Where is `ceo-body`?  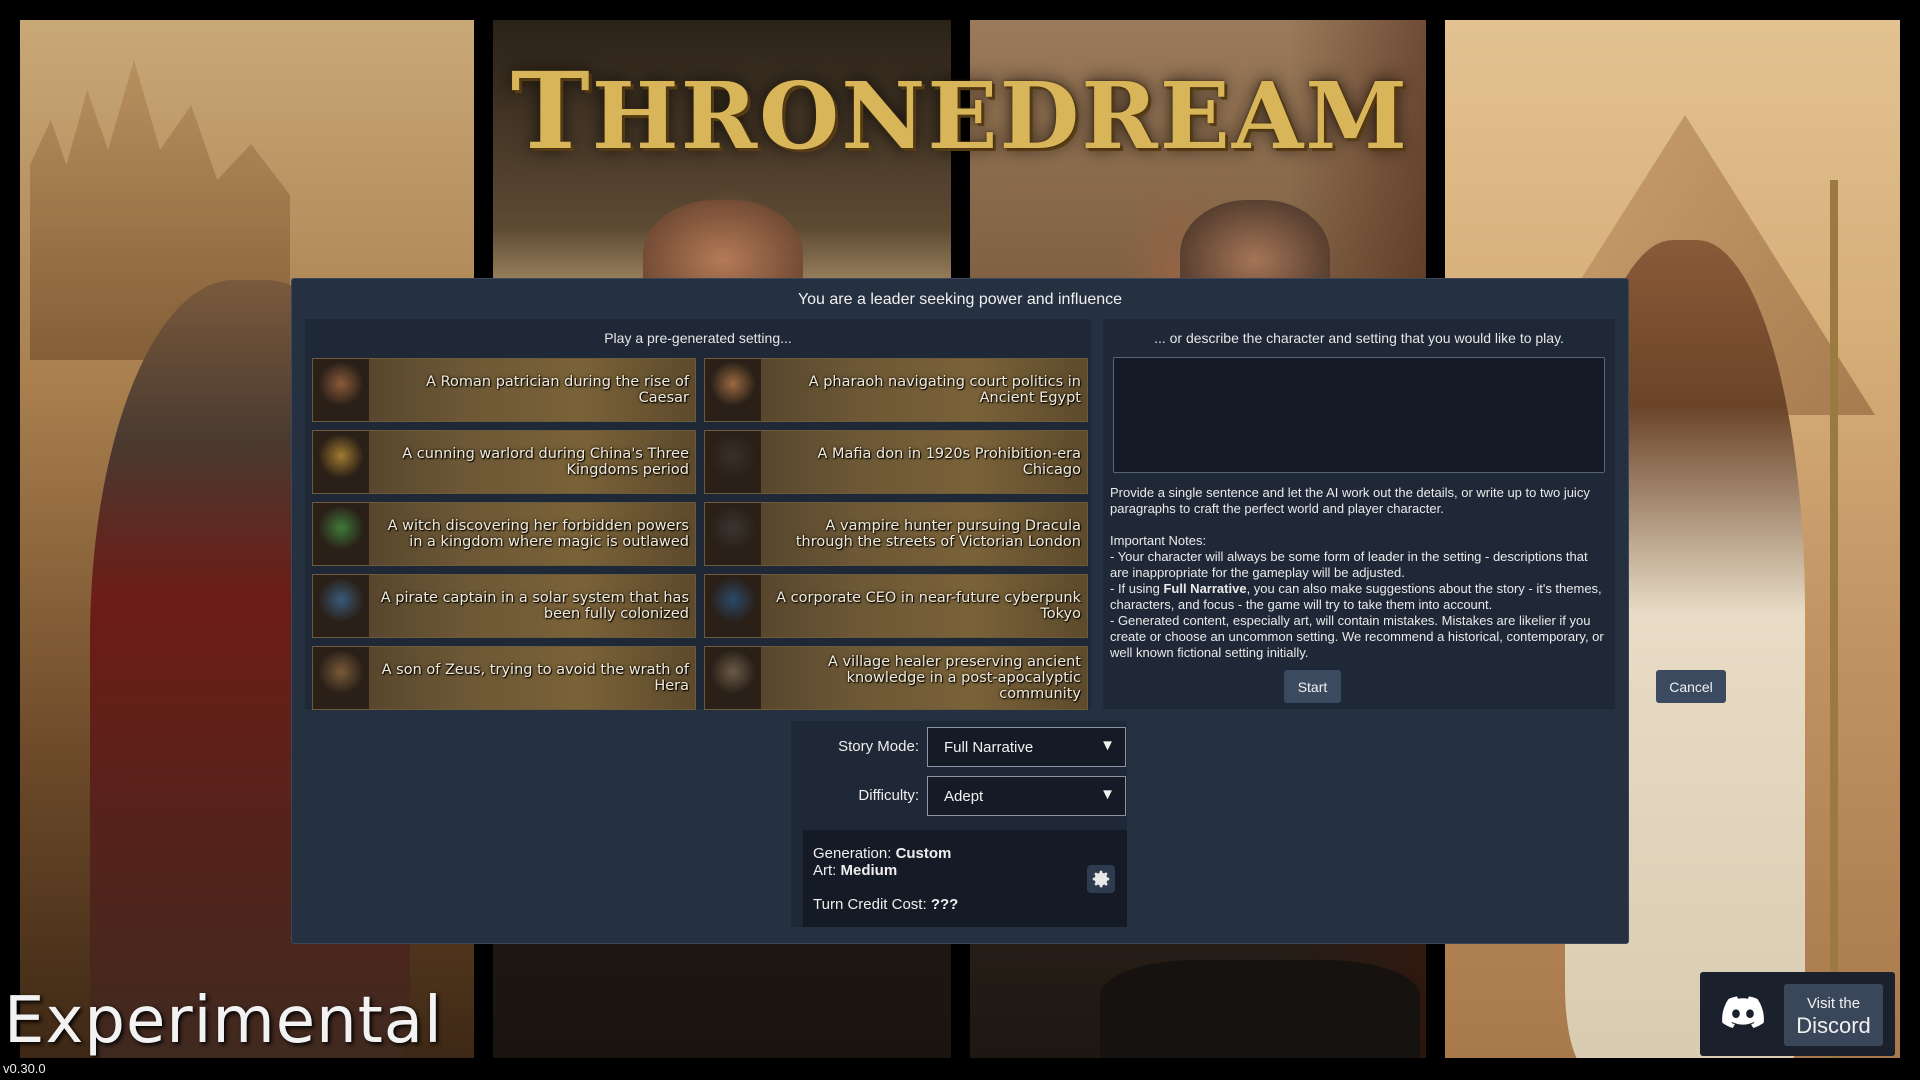
ceo-body is located at coordinates (1260, 1009).